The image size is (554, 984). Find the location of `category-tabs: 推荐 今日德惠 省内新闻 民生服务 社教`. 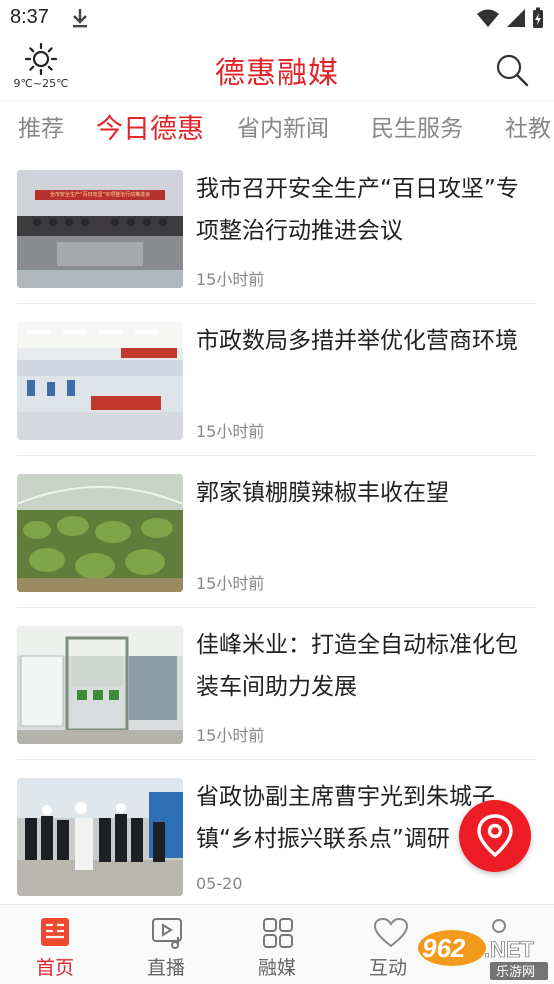

category-tabs: 推荐 今日德惠 省内新闻 民生服务 社教 is located at coordinates (277, 125).